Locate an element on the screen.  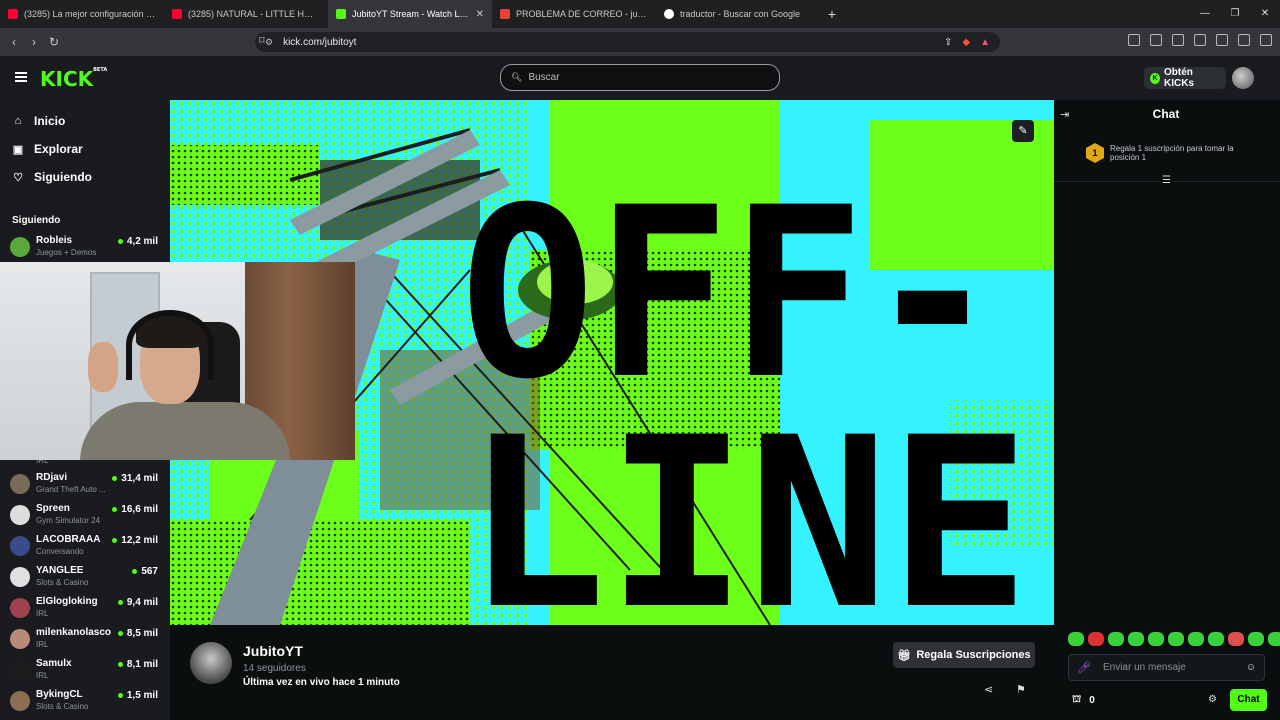
chat-title: Chat is located at coordinates (1166, 114).